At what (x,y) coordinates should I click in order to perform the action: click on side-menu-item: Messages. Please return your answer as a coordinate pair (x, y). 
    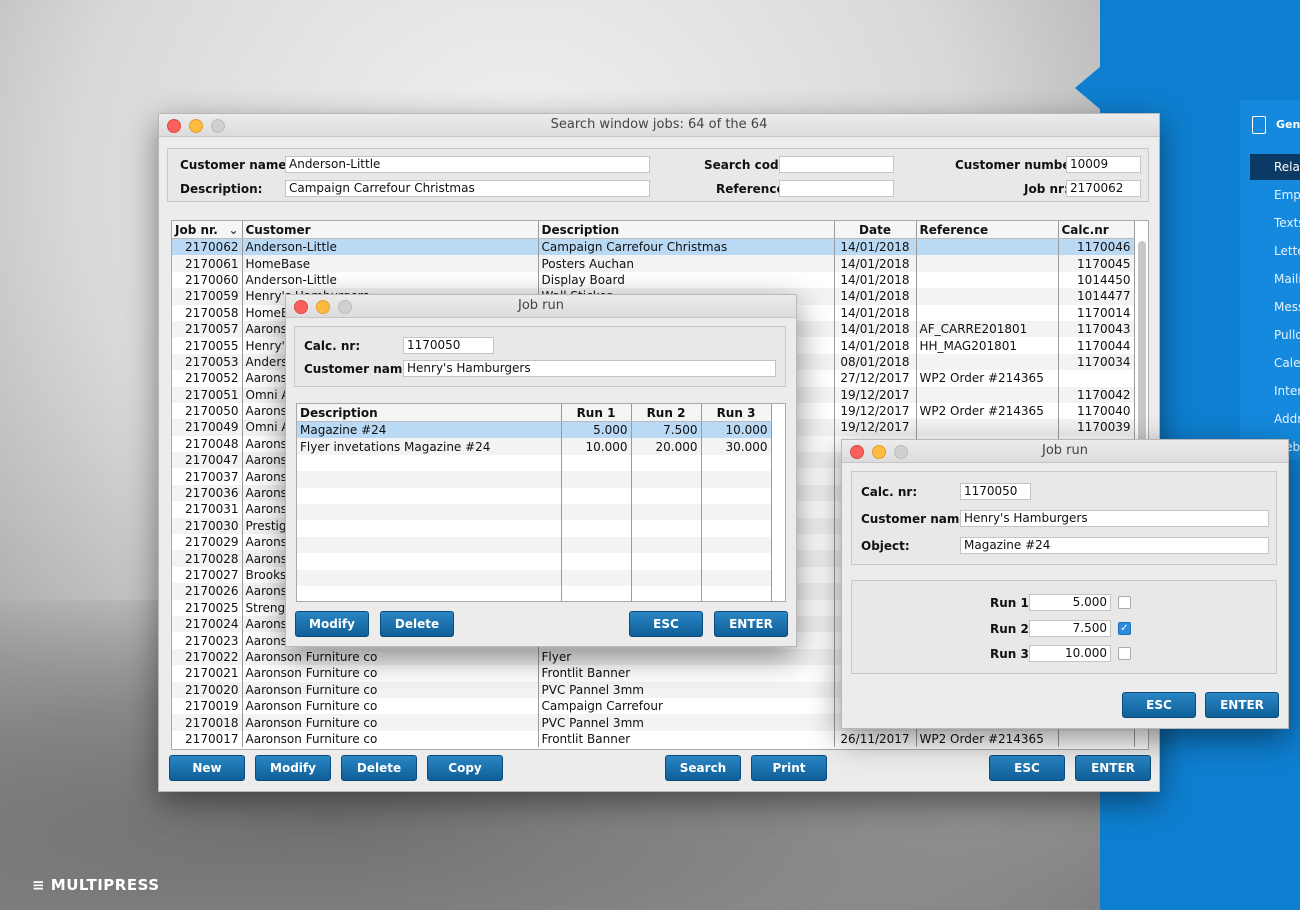
    Looking at the image, I should click on (1275, 307).